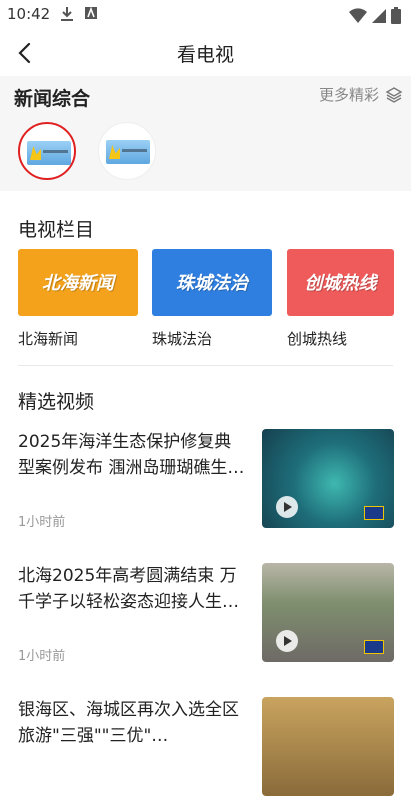  What do you see at coordinates (78, 282) in the screenshot?
I see `program-thumbnail: 北海新闻` at bounding box center [78, 282].